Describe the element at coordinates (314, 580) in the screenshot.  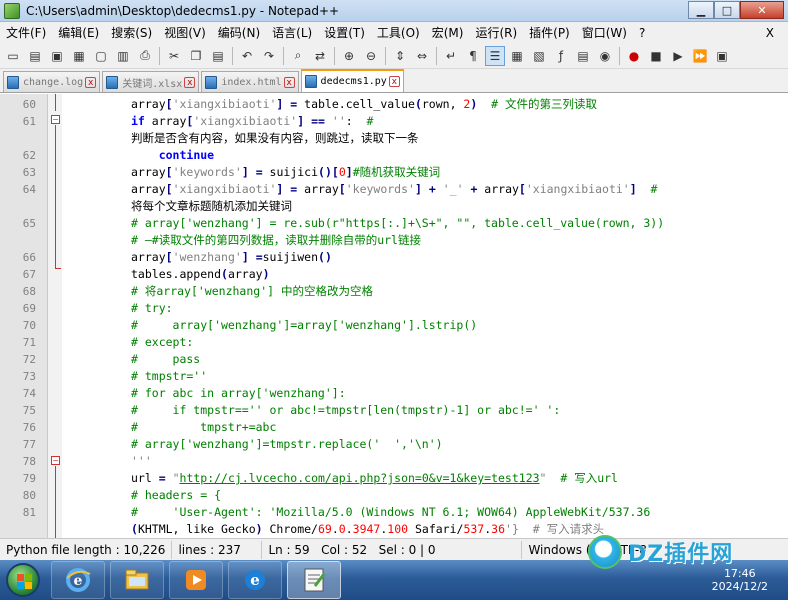
I see `taskbar-notepadpp-icon` at that location.